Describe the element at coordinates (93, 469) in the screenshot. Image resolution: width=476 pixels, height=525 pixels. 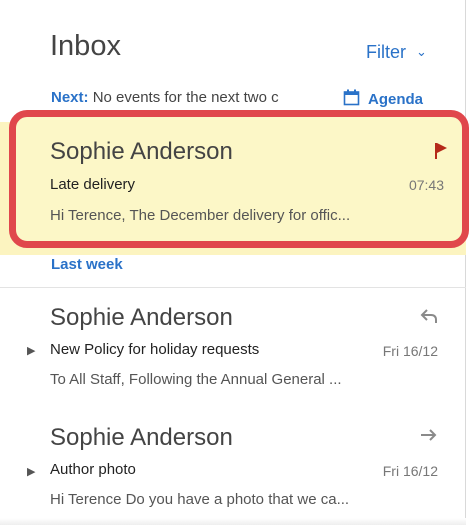
I see `message-subject: Author photo` at that location.